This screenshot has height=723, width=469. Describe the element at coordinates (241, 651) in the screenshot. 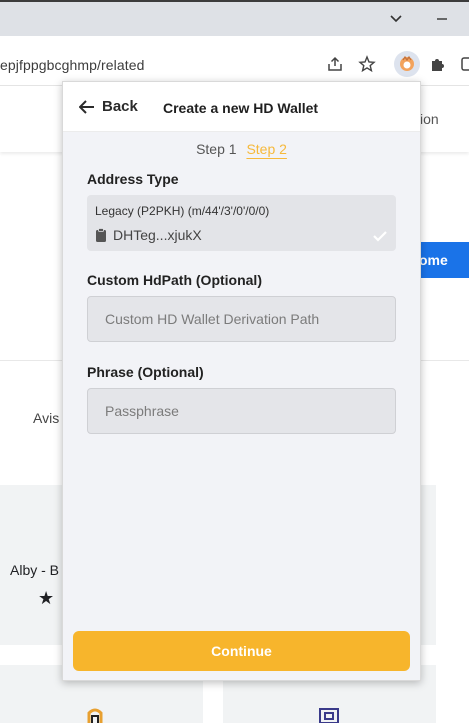

I see `continue-button: Continue` at that location.